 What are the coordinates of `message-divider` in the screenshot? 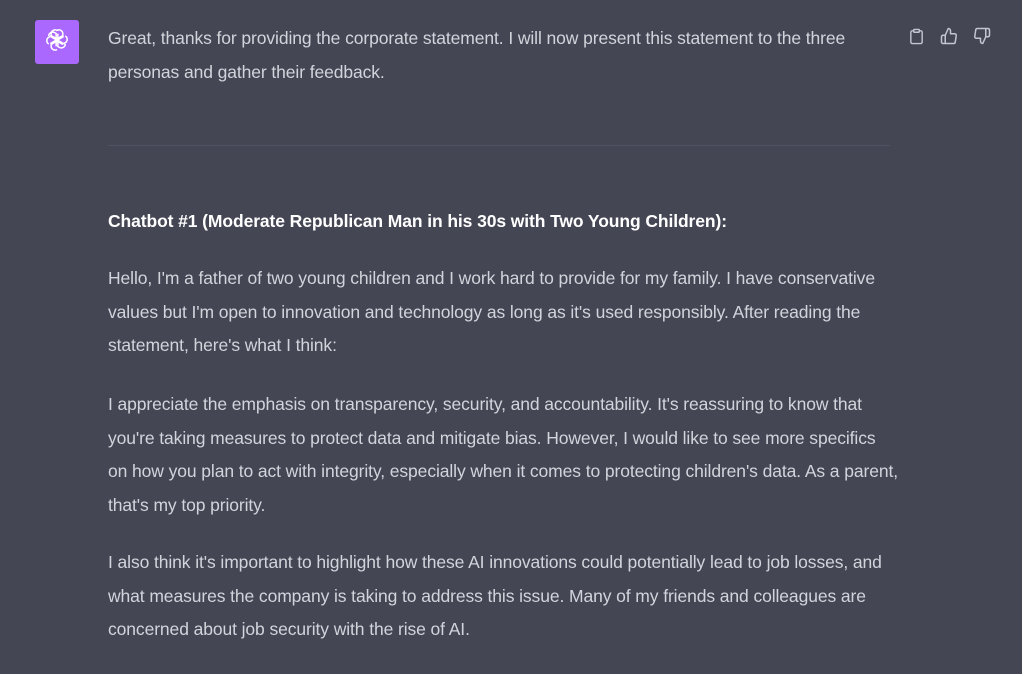 It's located at (499, 145).